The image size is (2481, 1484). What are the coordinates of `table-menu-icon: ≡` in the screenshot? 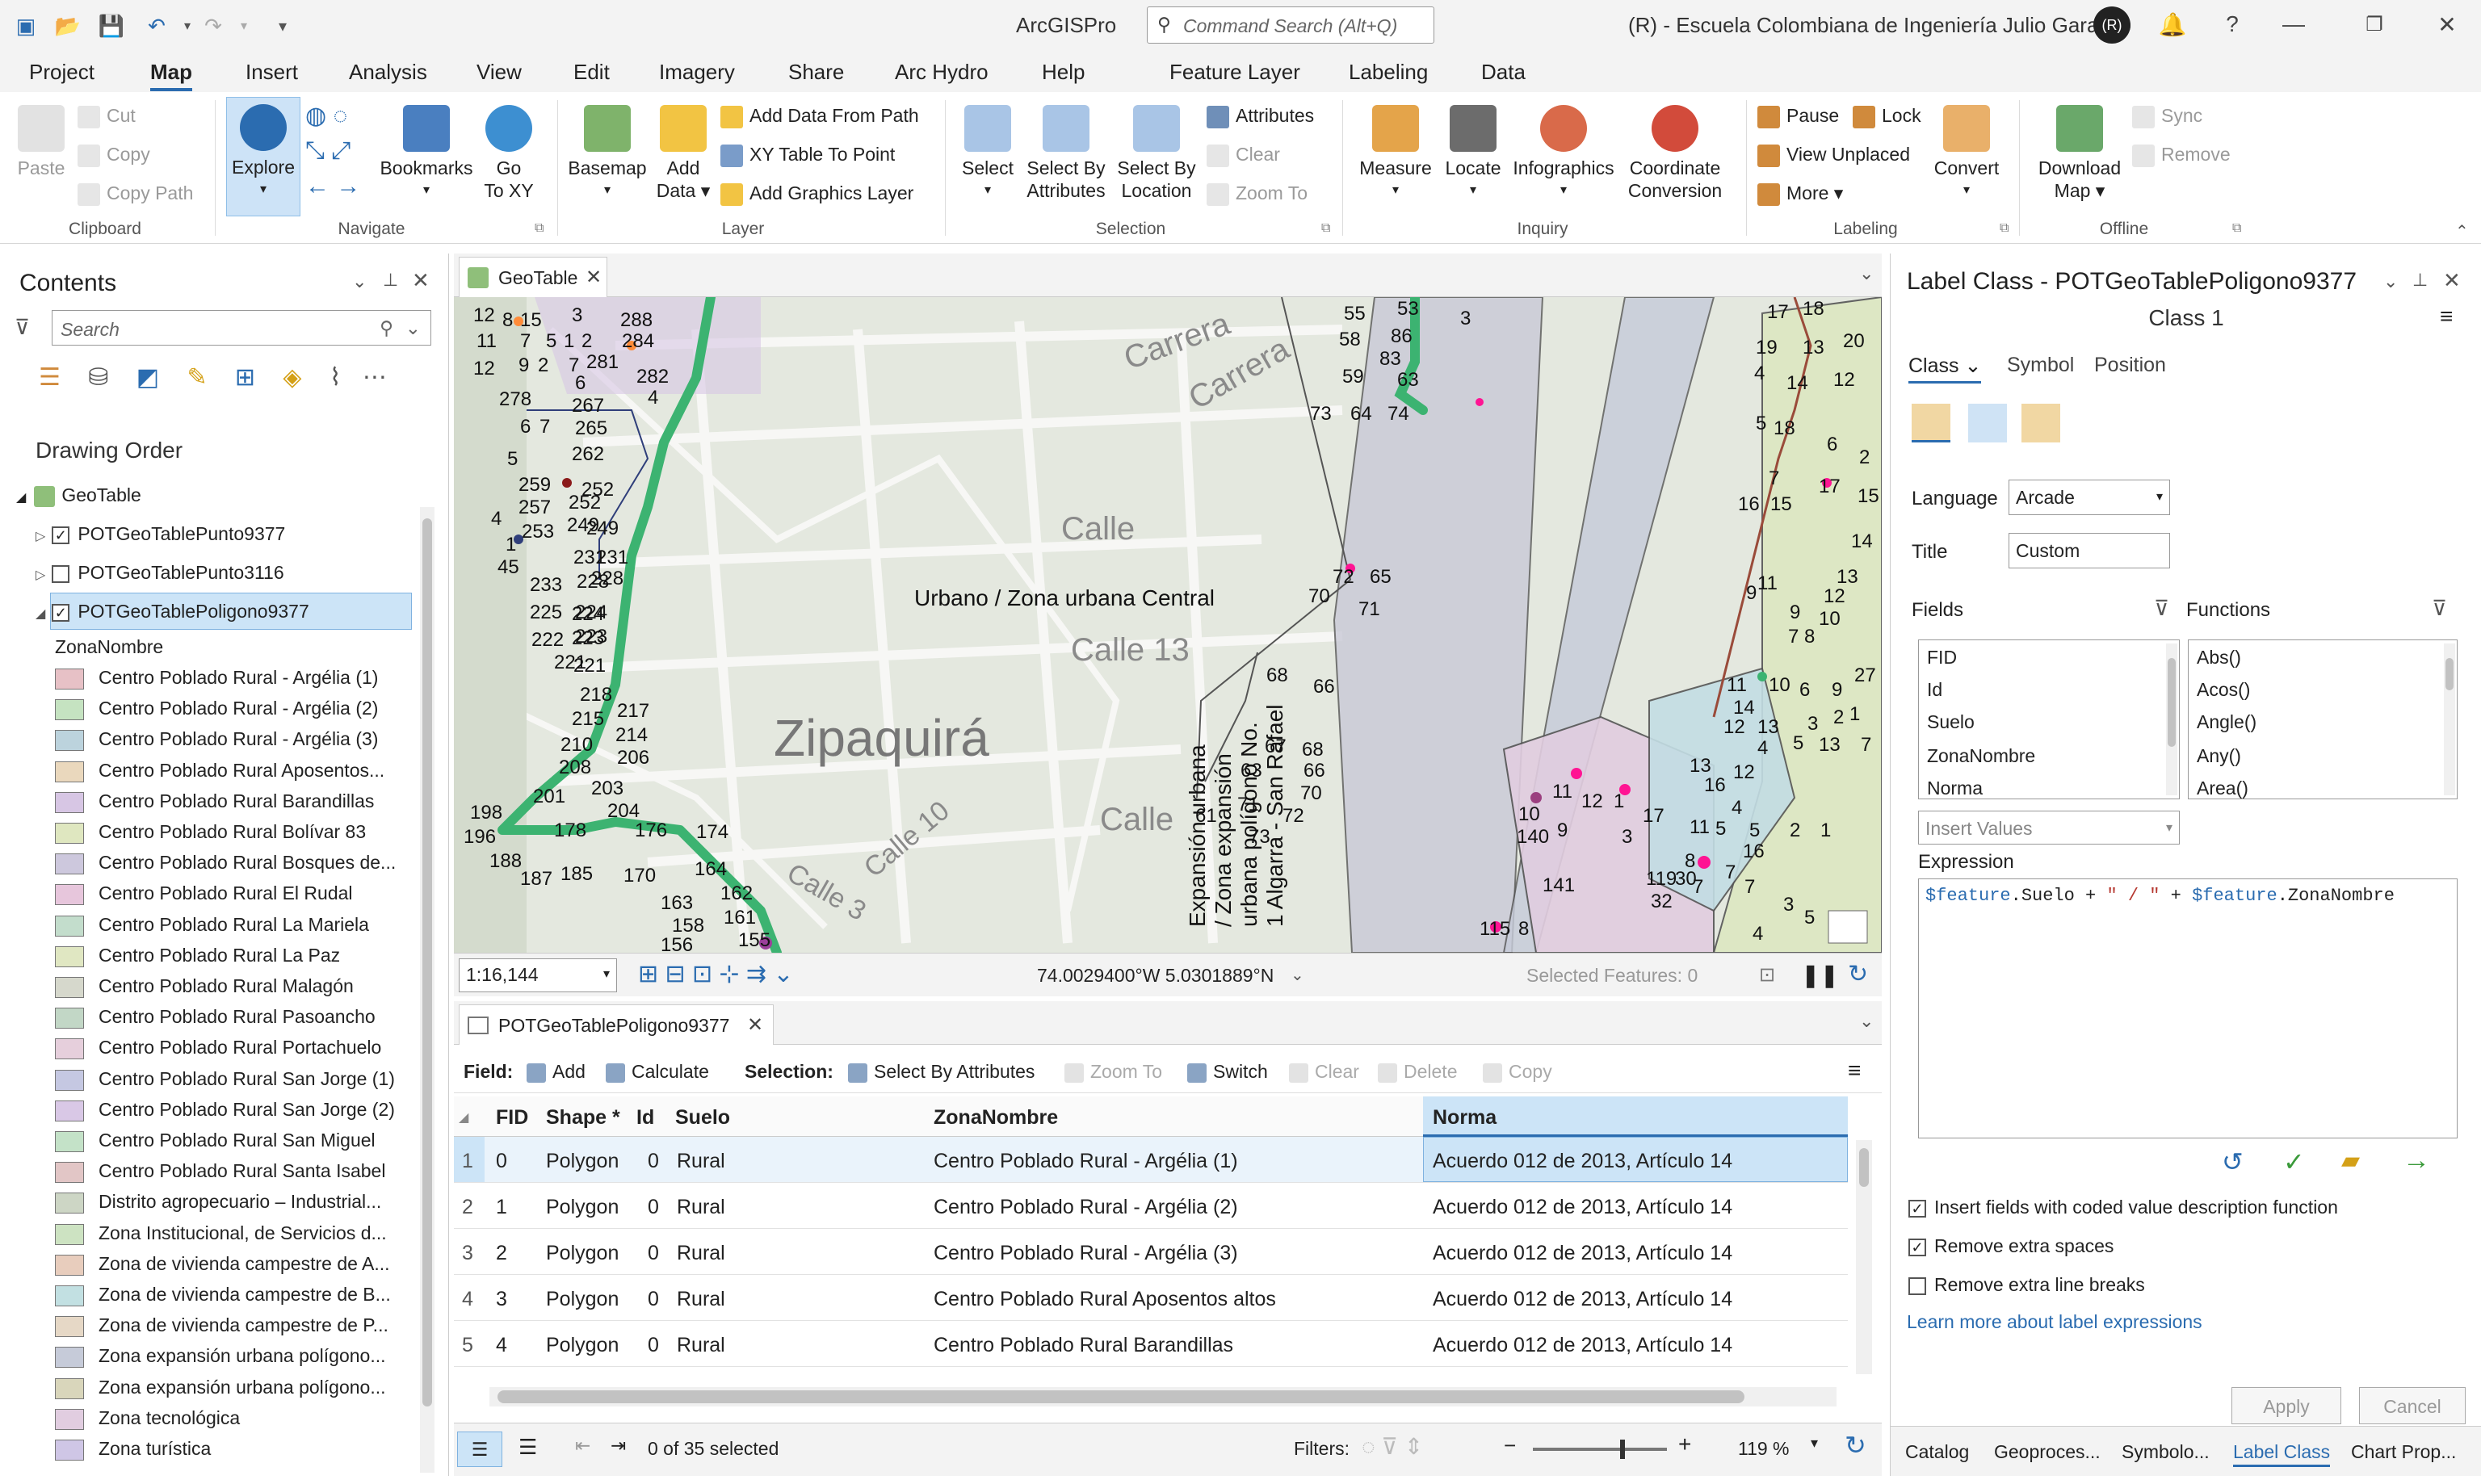 It's located at (1854, 1071).